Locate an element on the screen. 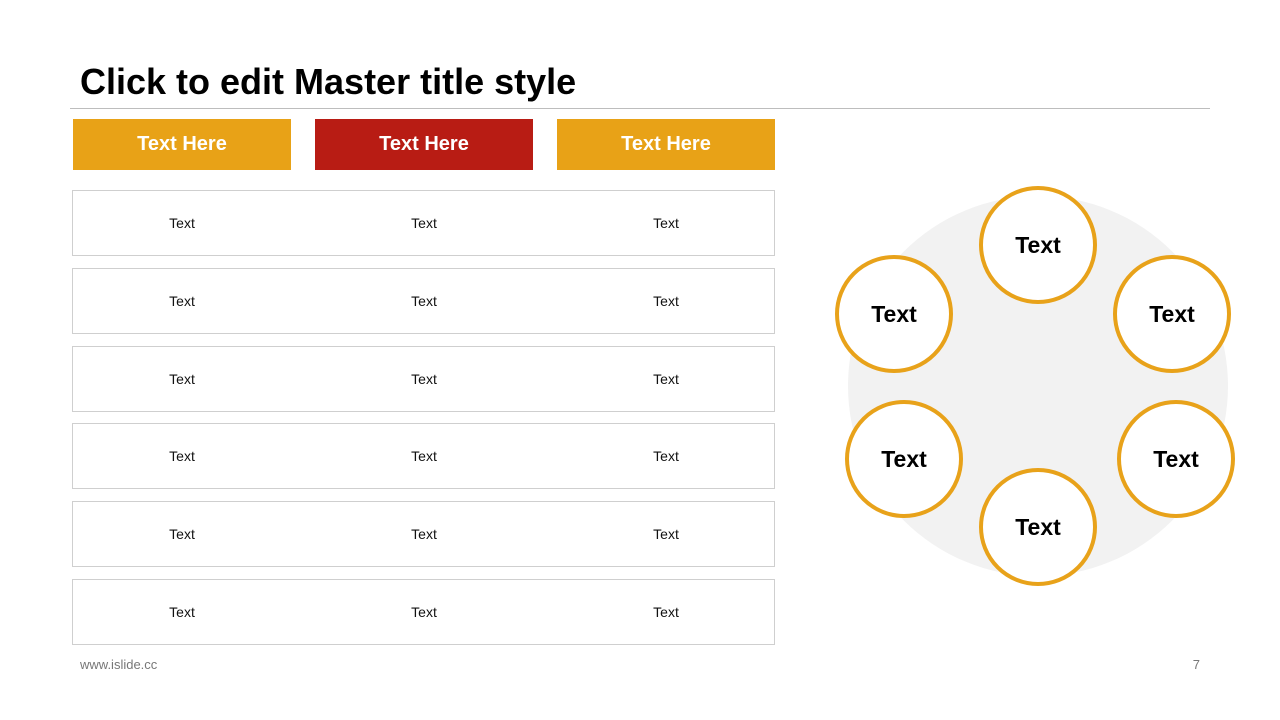  column-header-3: Text Here is located at coordinates (666, 144).